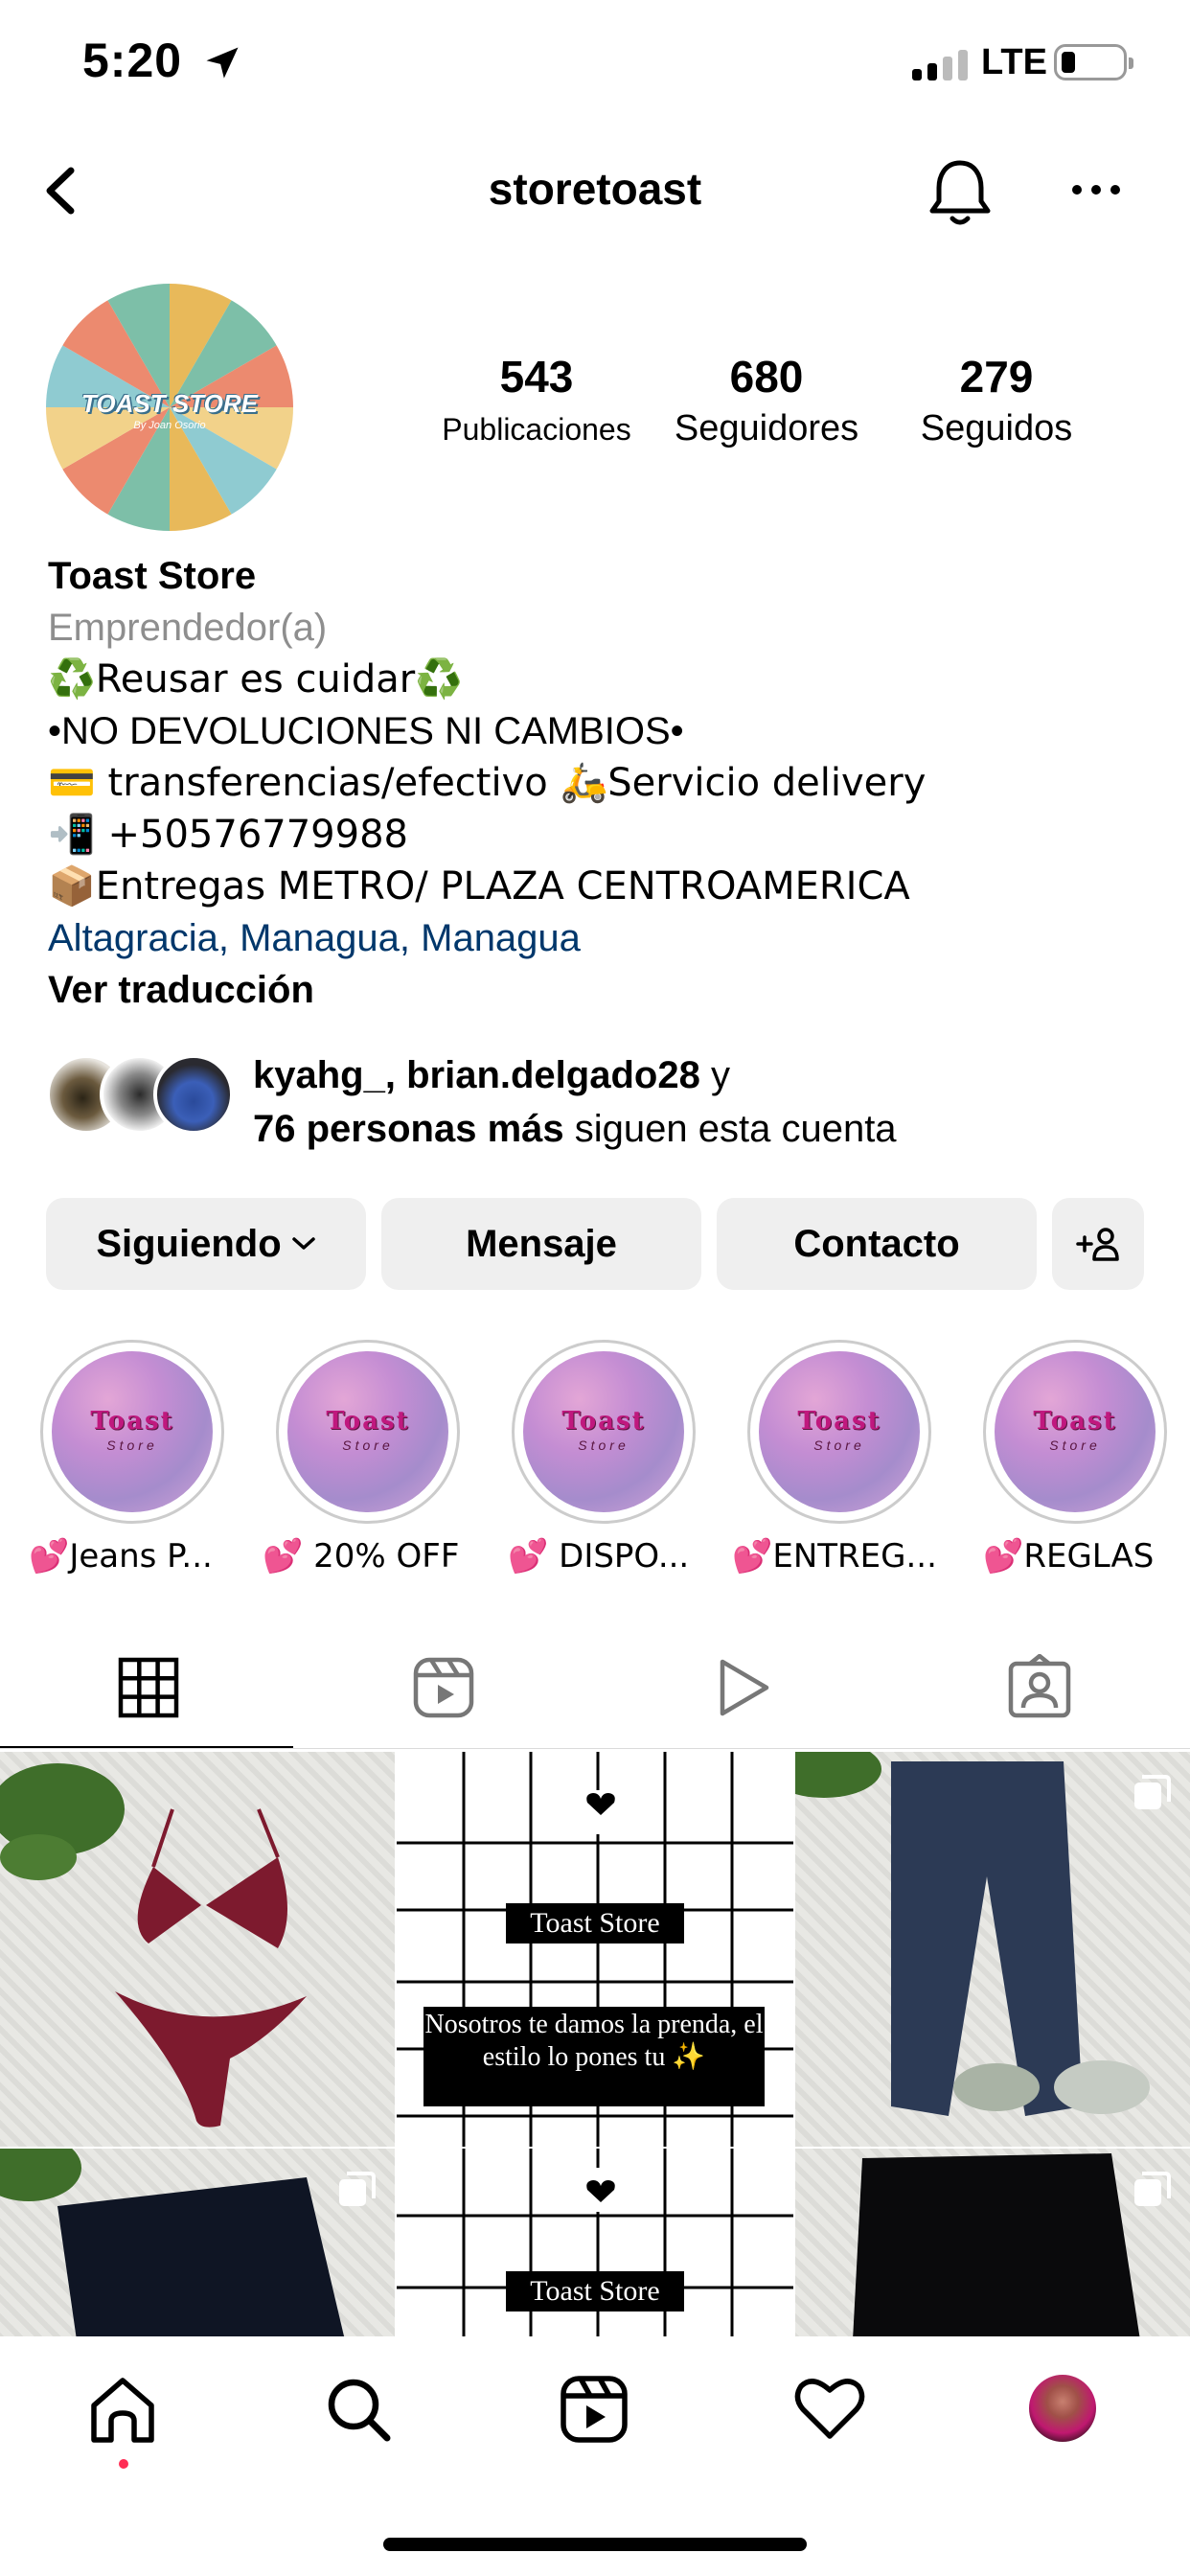 The width and height of the screenshot is (1190, 2576). I want to click on play-icon, so click(743, 1687).